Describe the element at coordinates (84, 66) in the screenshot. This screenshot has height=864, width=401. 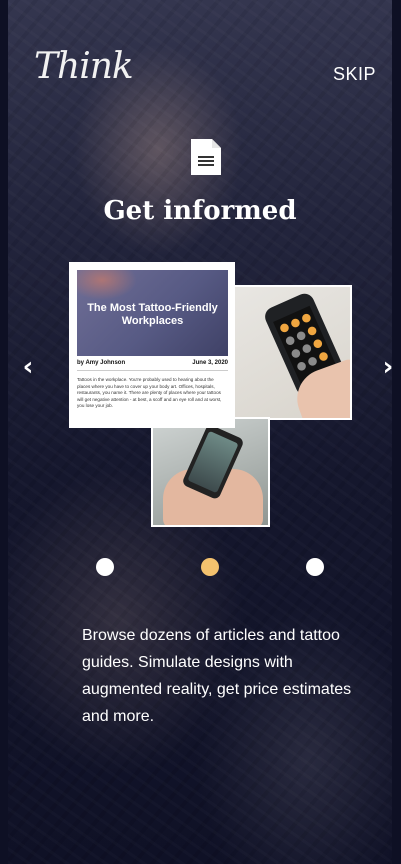
I see `app-logo: Think` at that location.